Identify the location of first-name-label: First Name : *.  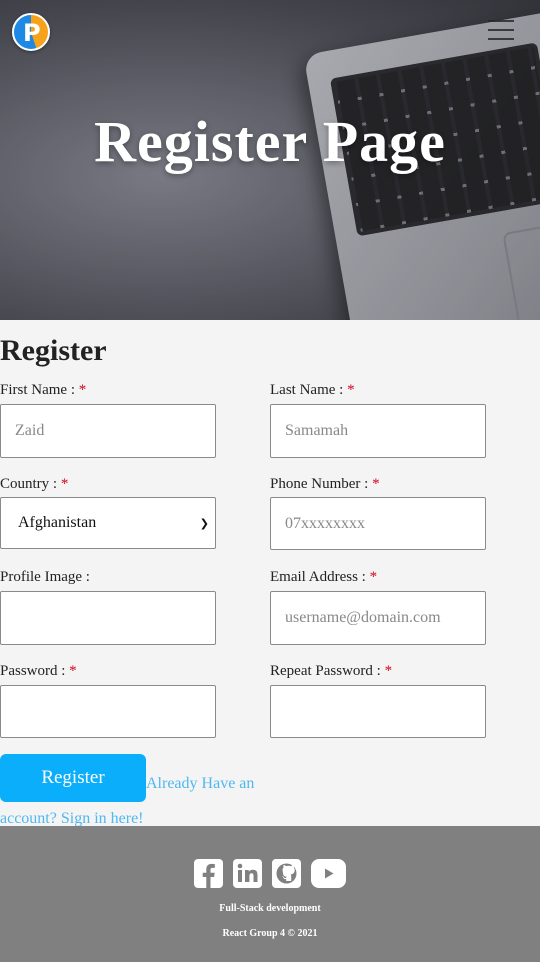
(43, 390).